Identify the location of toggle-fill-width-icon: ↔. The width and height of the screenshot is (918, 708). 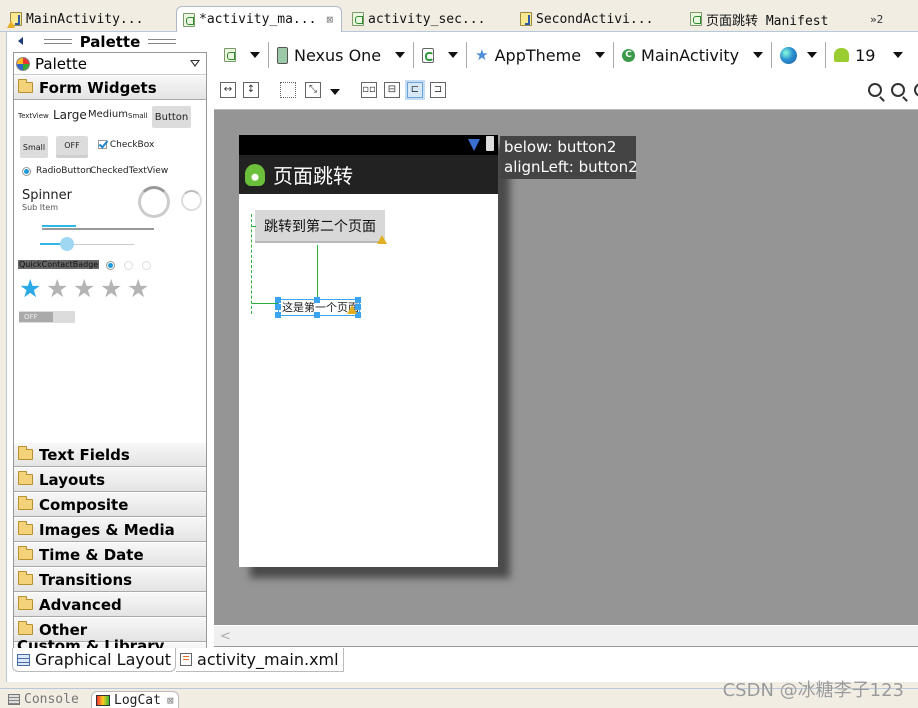
(228, 90).